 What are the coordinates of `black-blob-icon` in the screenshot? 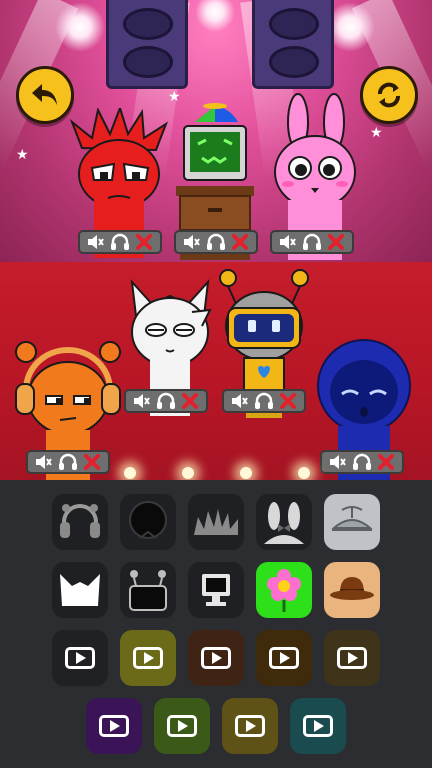 It's located at (148, 520).